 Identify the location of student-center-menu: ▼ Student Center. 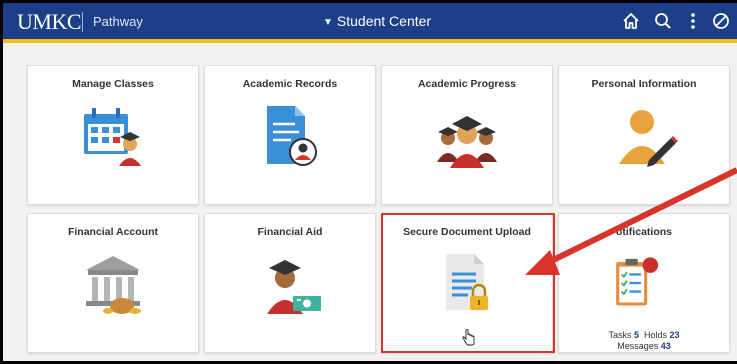
(377, 21).